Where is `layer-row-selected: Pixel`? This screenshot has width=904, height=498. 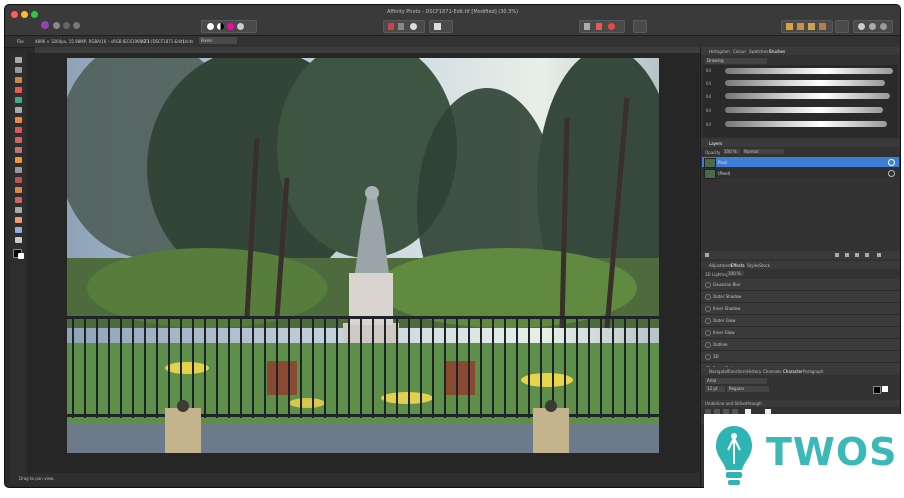
layer-row-selected: Pixel is located at coordinates (800, 162).